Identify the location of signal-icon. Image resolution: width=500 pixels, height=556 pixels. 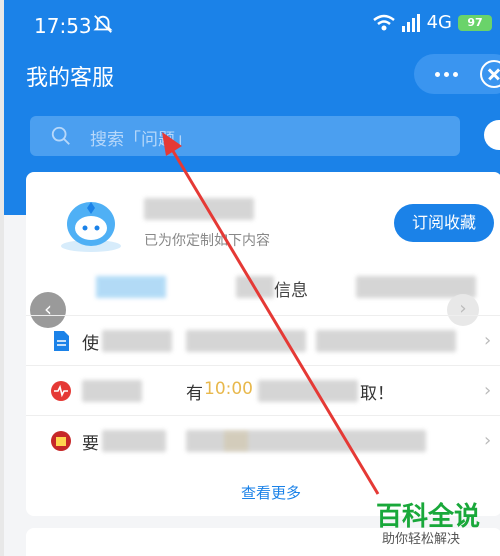
(410, 22).